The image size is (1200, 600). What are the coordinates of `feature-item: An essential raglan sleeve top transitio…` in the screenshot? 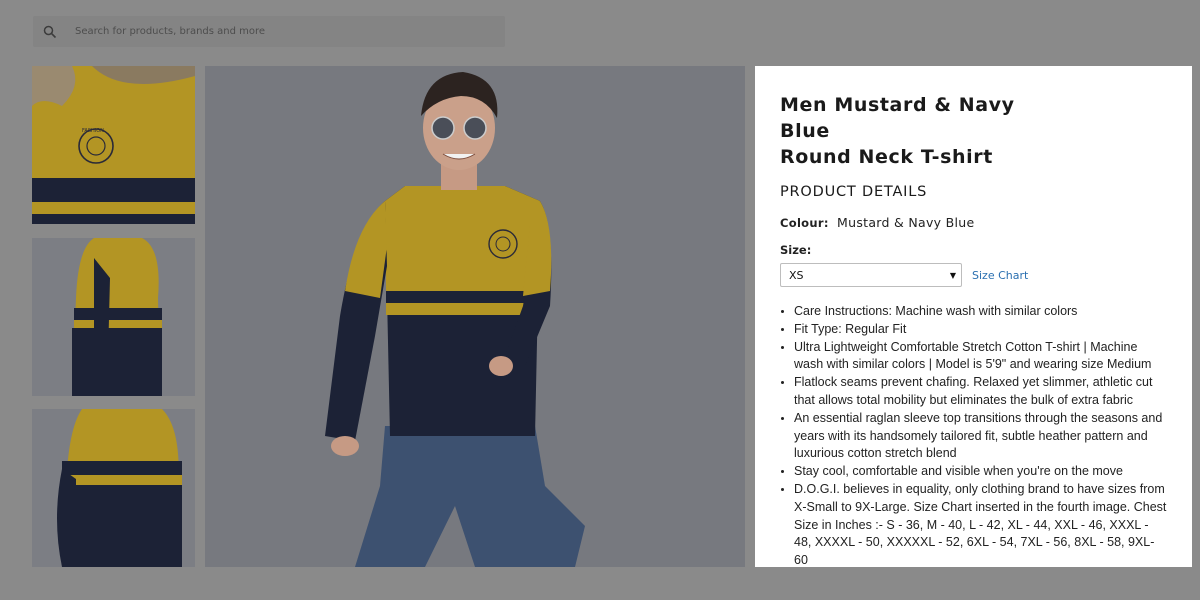 It's located at (980, 436).